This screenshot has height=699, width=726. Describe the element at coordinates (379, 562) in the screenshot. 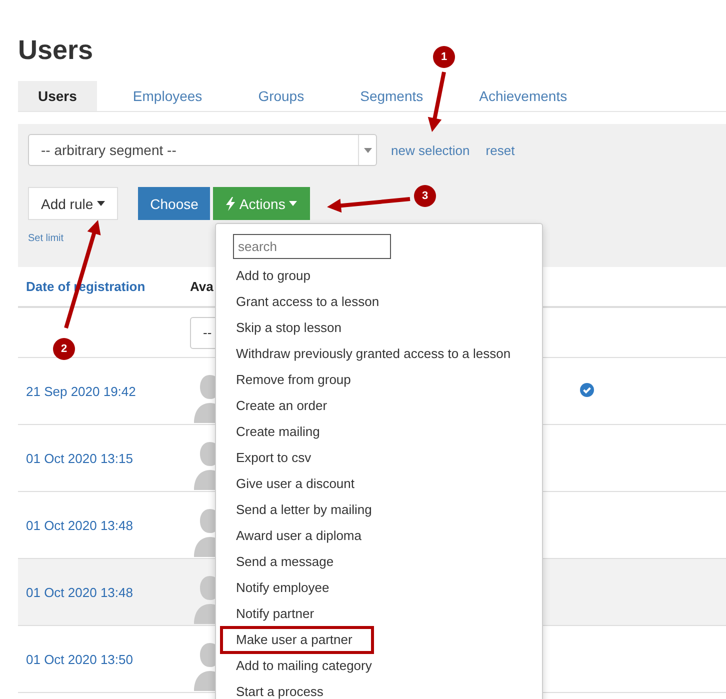

I see `menu-item: Send a message` at that location.